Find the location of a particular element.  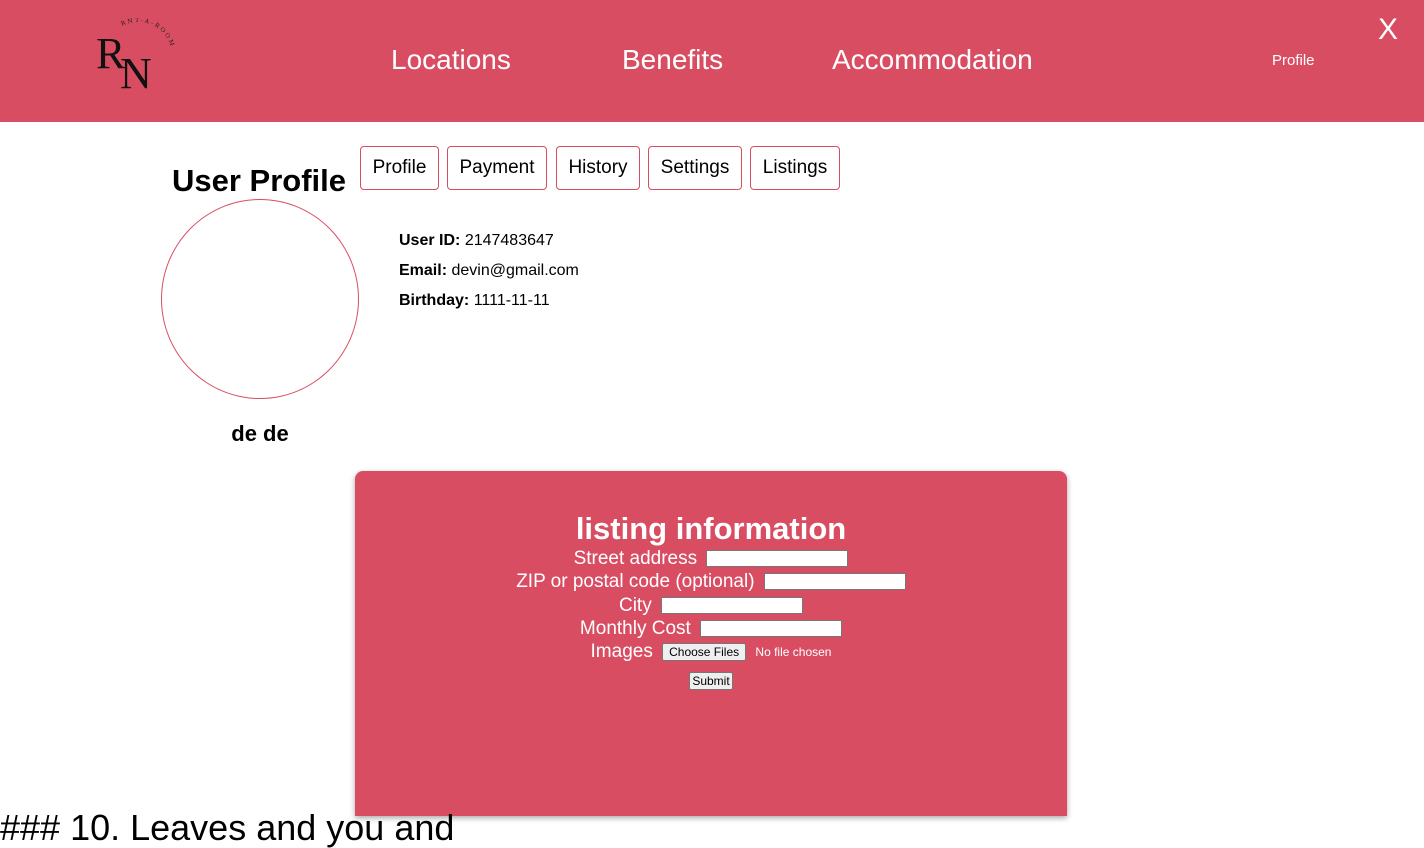

page-title: User Profile is located at coordinates (259, 180).